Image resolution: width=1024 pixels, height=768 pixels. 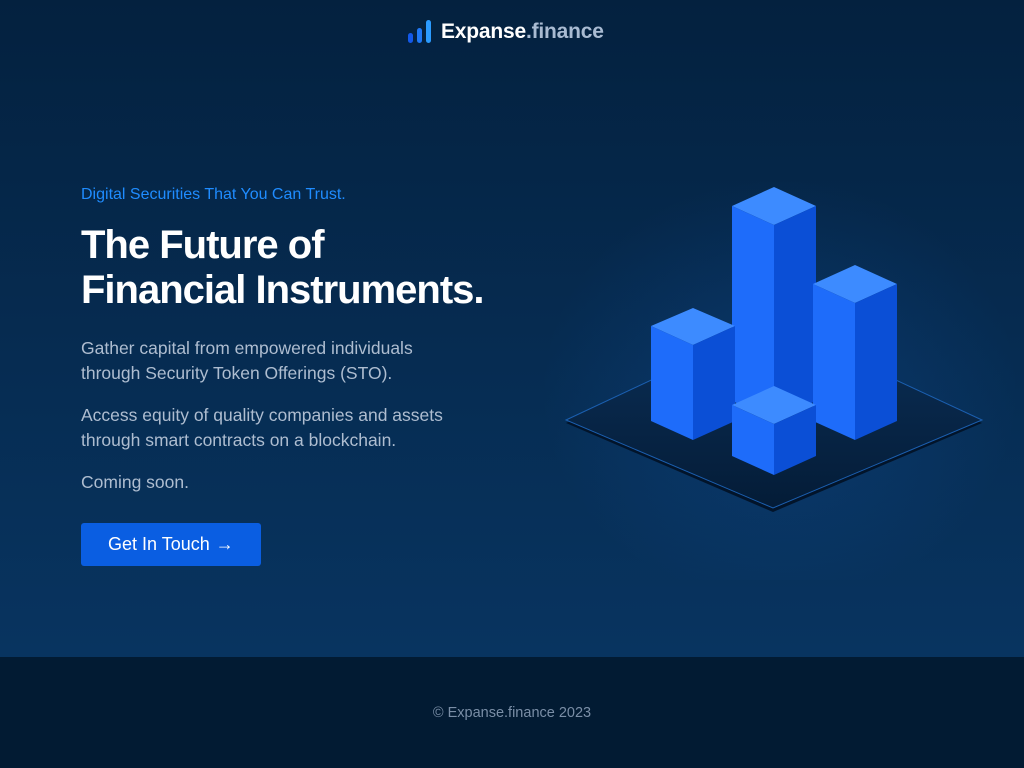 What do you see at coordinates (693, 374) in the screenshot?
I see `chart-bar-left` at bounding box center [693, 374].